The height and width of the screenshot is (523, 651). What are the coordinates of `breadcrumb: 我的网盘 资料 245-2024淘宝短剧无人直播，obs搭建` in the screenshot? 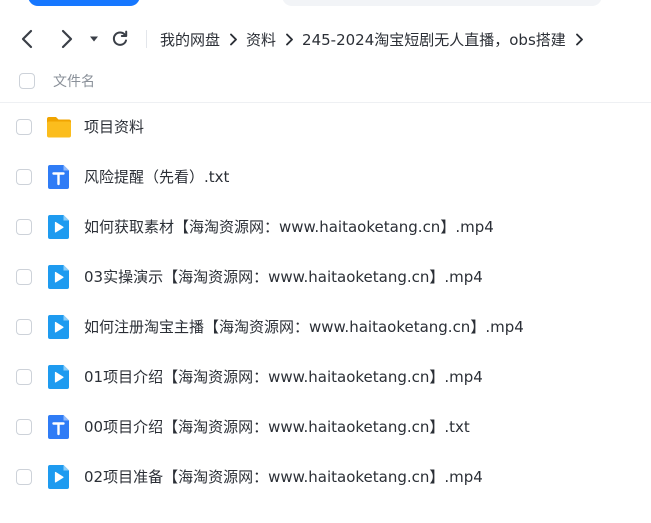 It's located at (376, 39).